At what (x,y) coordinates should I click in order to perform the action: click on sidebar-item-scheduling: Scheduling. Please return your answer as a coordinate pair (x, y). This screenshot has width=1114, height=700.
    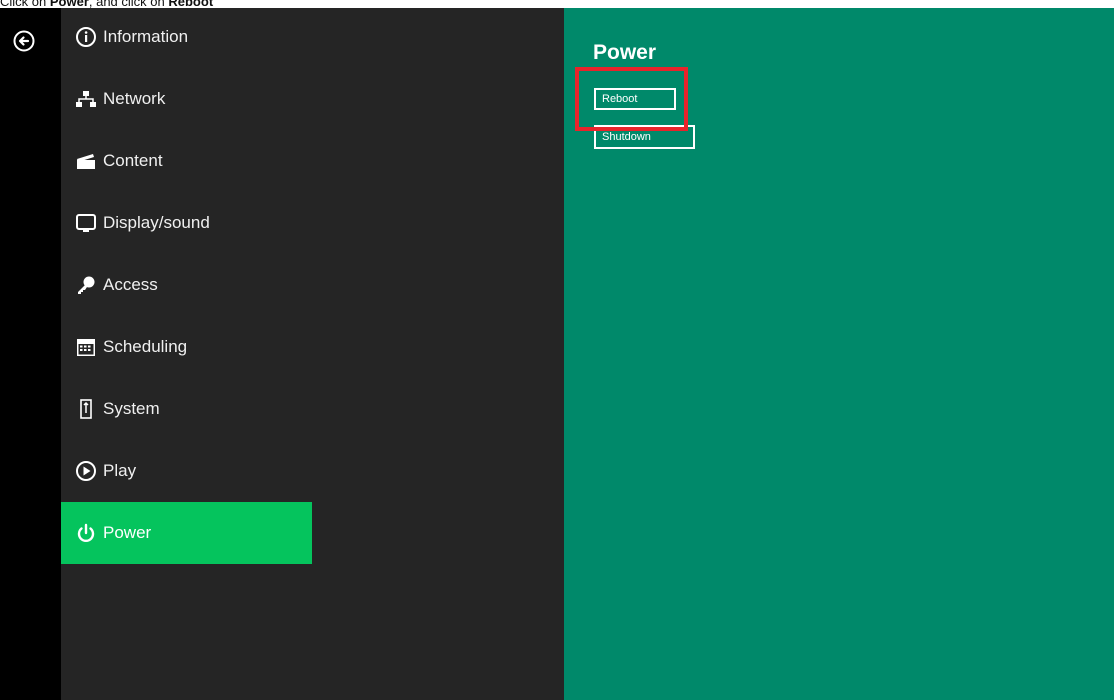
    Looking at the image, I should click on (186, 347).